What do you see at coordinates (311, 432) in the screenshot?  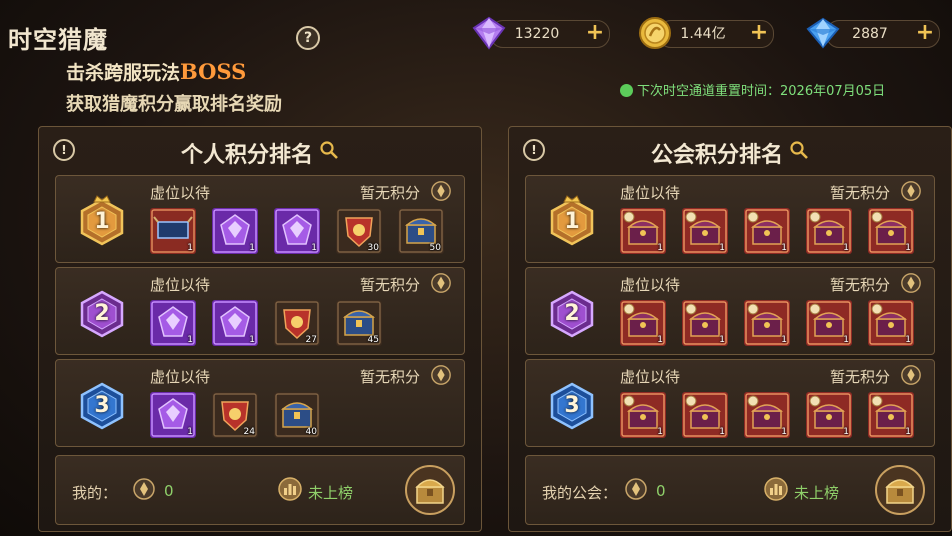 I see `item-count: 40` at bounding box center [311, 432].